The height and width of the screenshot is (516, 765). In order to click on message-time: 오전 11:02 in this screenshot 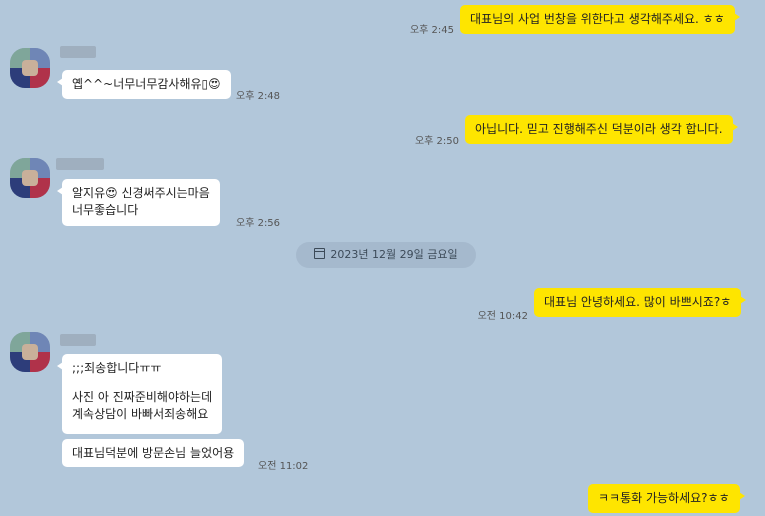, I will do `click(283, 466)`.